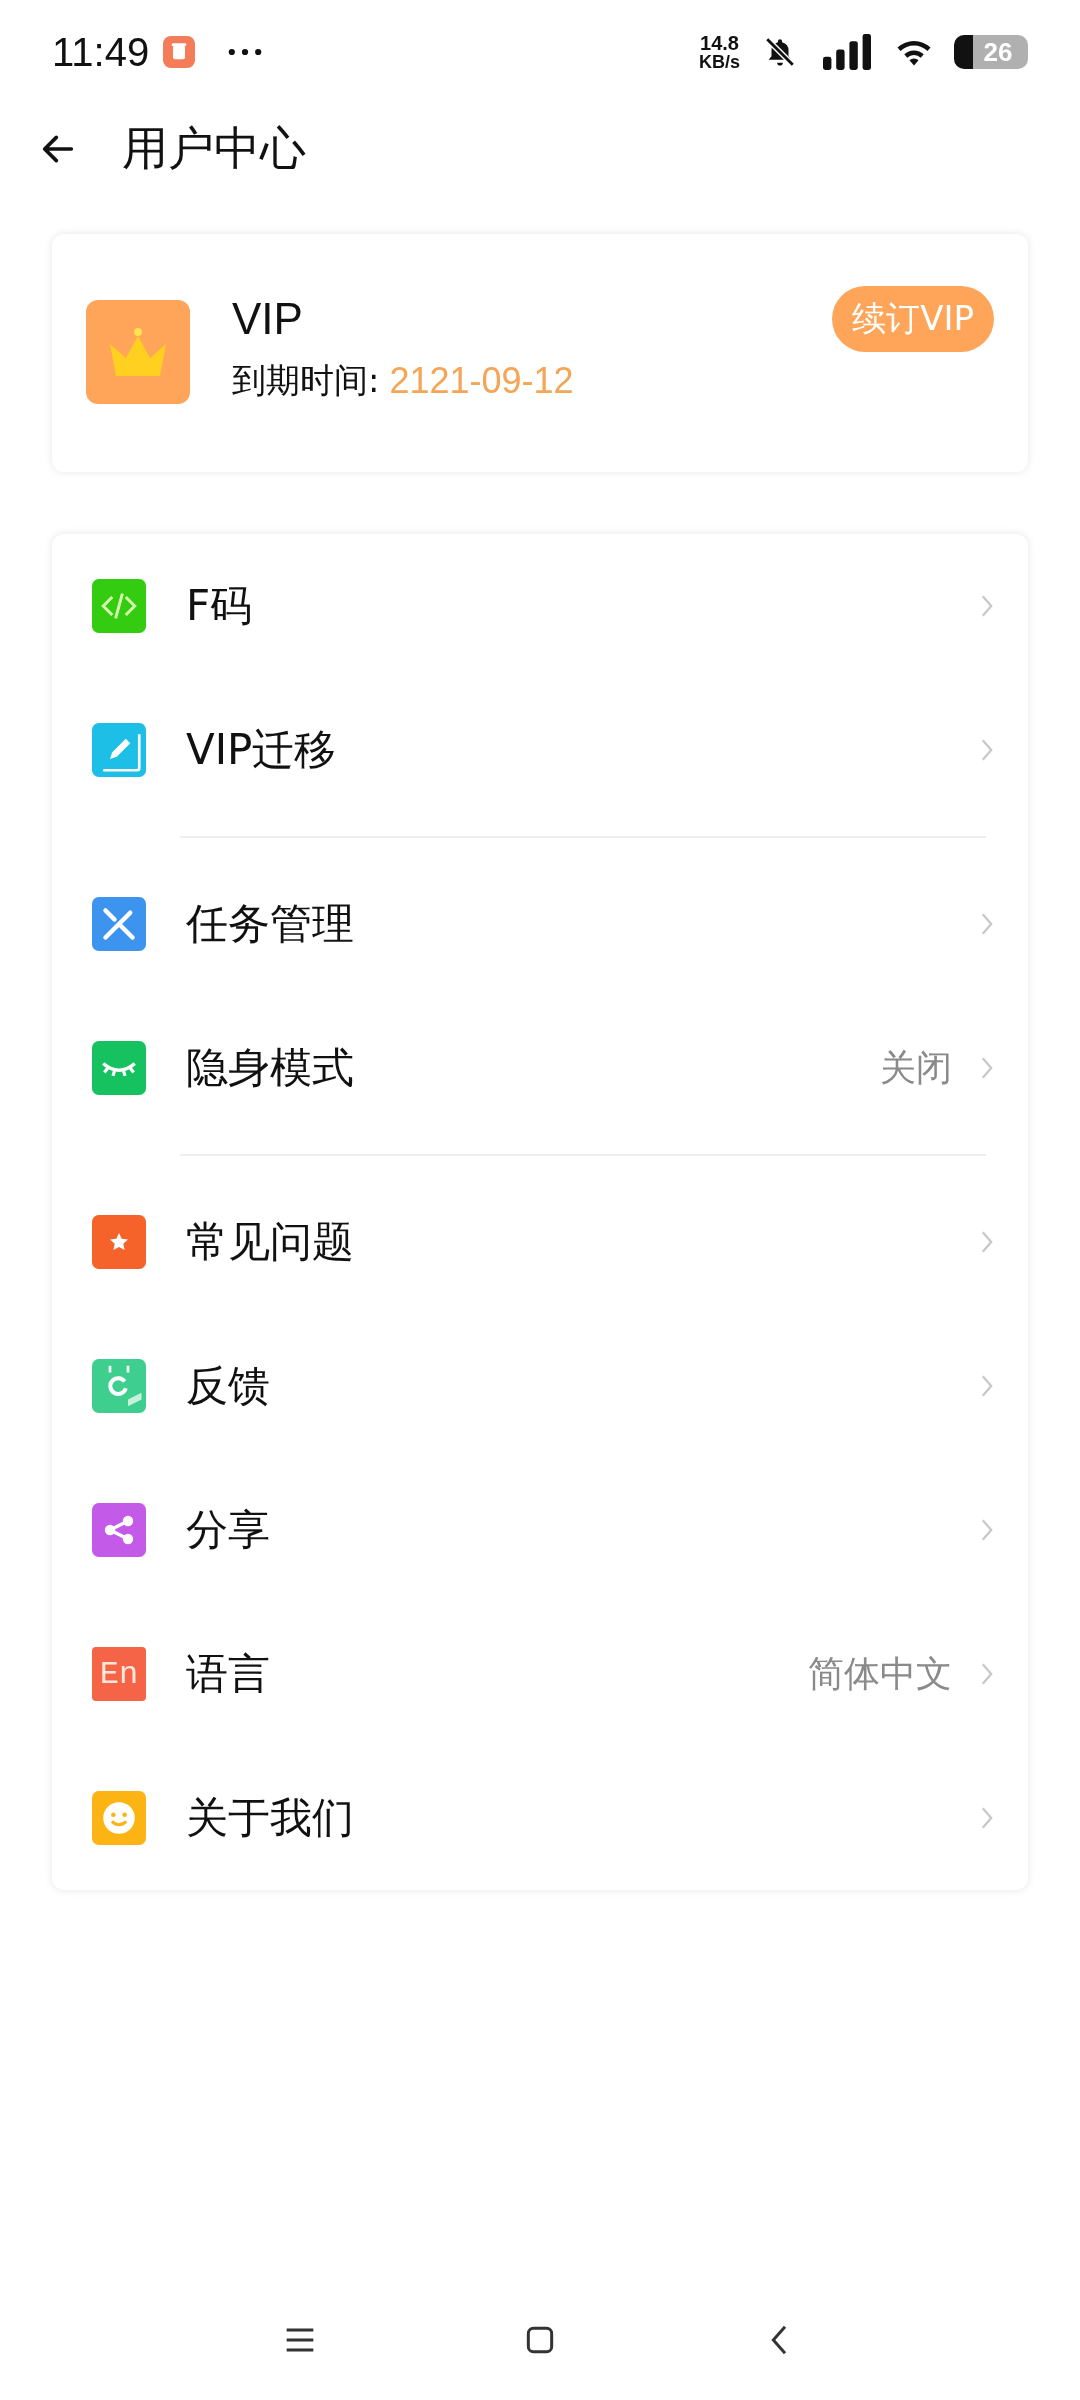 The image size is (1080, 2400). Describe the element at coordinates (719, 62) in the screenshot. I see `network-speed-unit: KB/s` at that location.